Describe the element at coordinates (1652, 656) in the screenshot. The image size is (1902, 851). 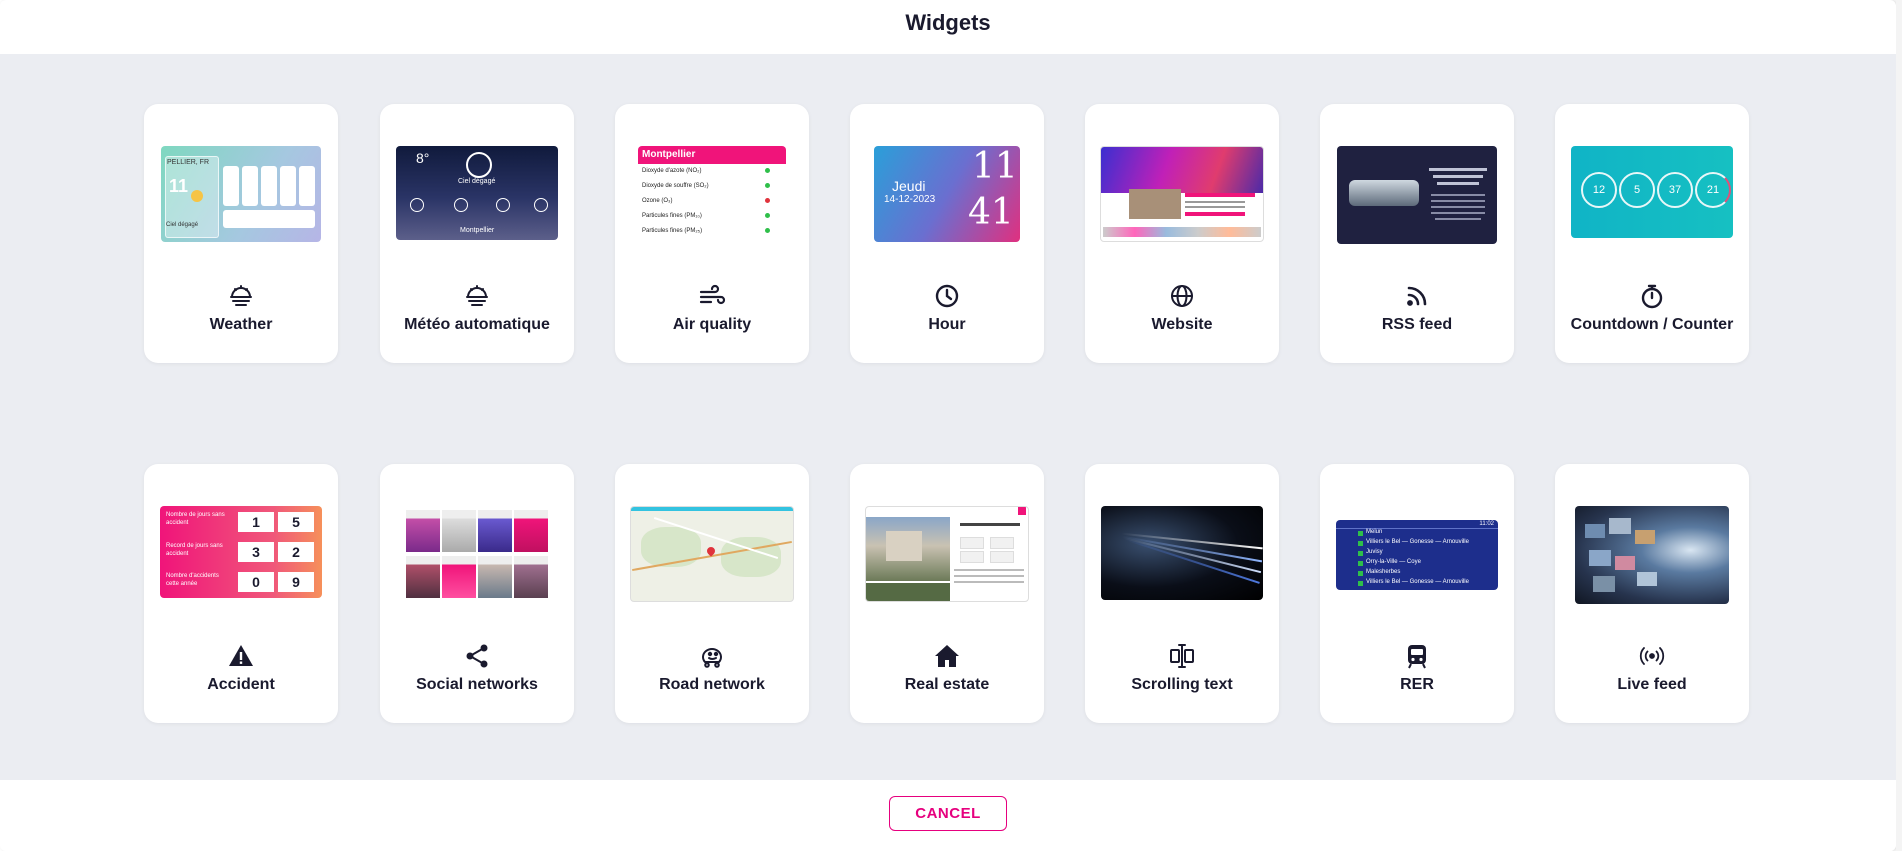
I see `broadcast-icon` at that location.